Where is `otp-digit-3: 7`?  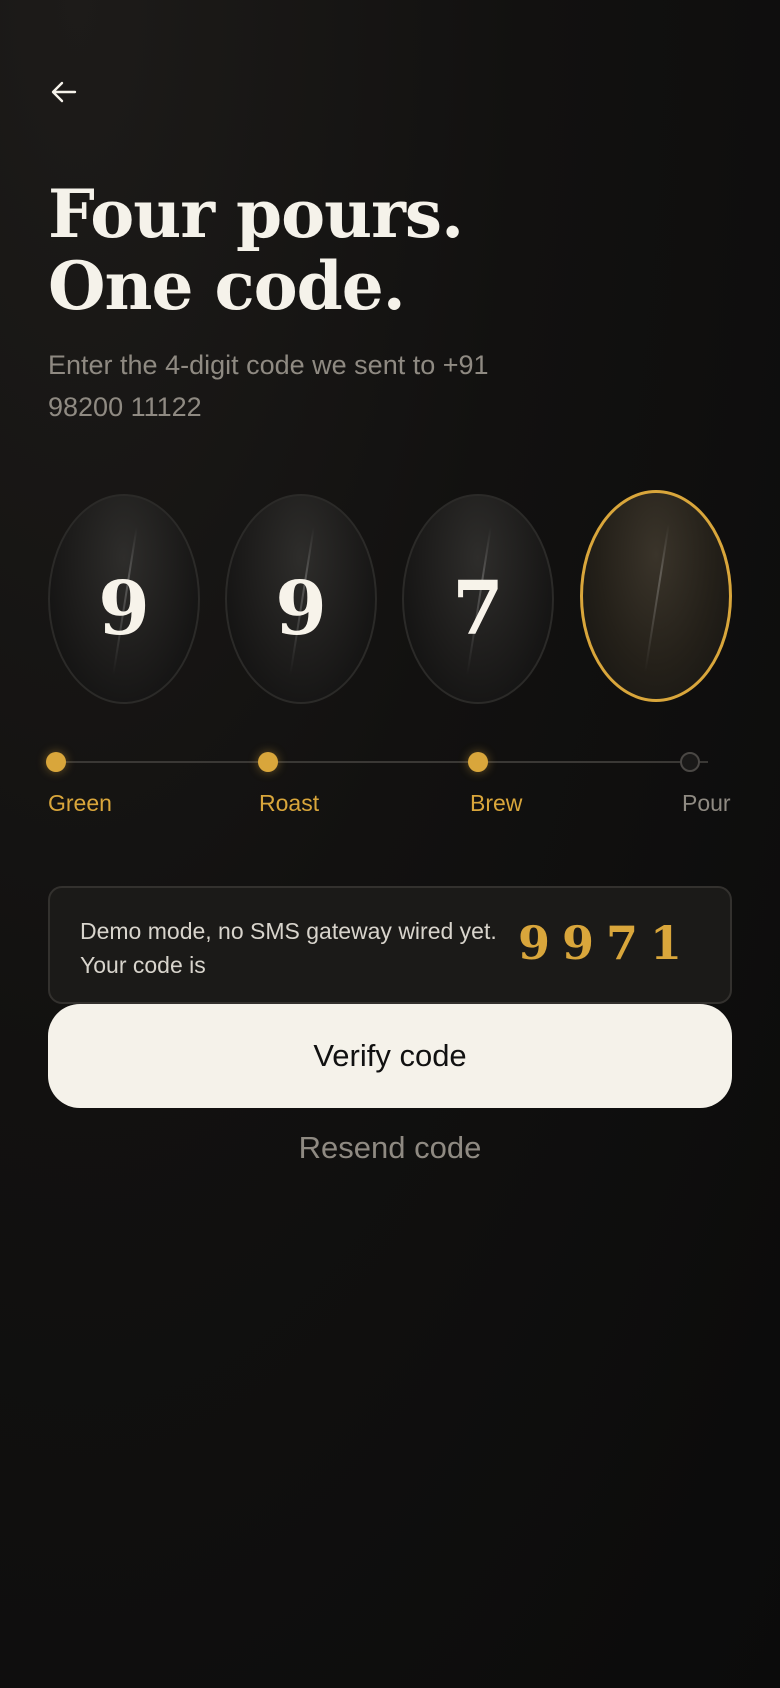 otp-digit-3: 7 is located at coordinates (478, 599).